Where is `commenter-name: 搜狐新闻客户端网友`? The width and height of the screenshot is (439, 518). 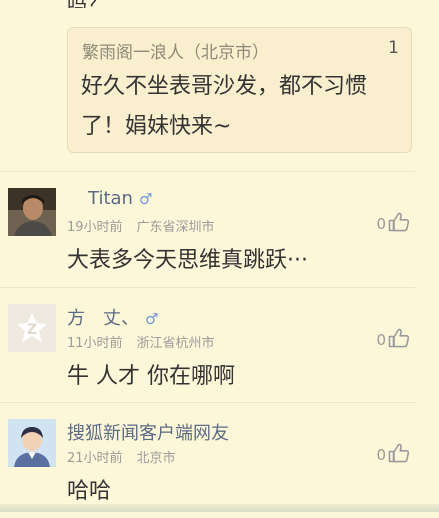 commenter-name: 搜狐新闻客户端网友 is located at coordinates (148, 432).